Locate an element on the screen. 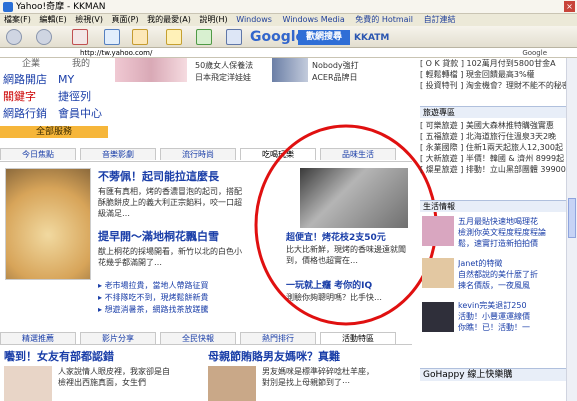 This screenshot has height=401, width=577. all-services-button: 全部服務 is located at coordinates (54, 132).